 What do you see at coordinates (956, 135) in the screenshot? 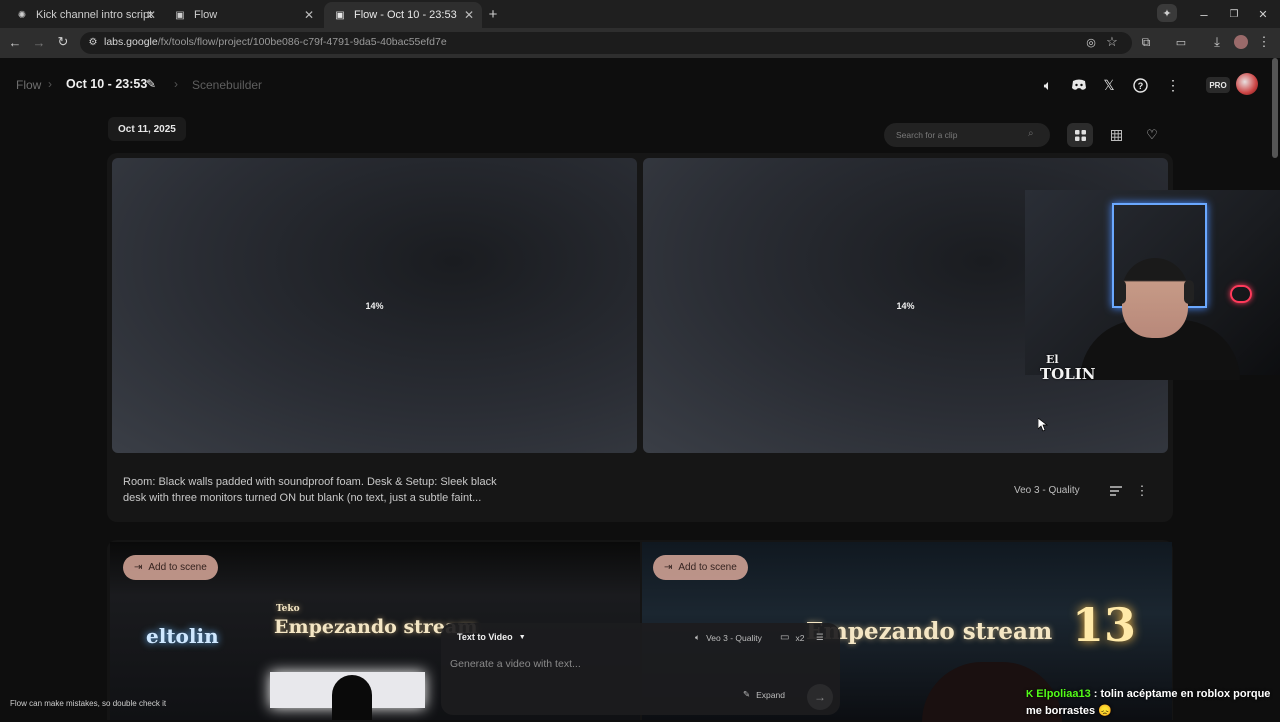
I see `clip-search-input` at bounding box center [956, 135].